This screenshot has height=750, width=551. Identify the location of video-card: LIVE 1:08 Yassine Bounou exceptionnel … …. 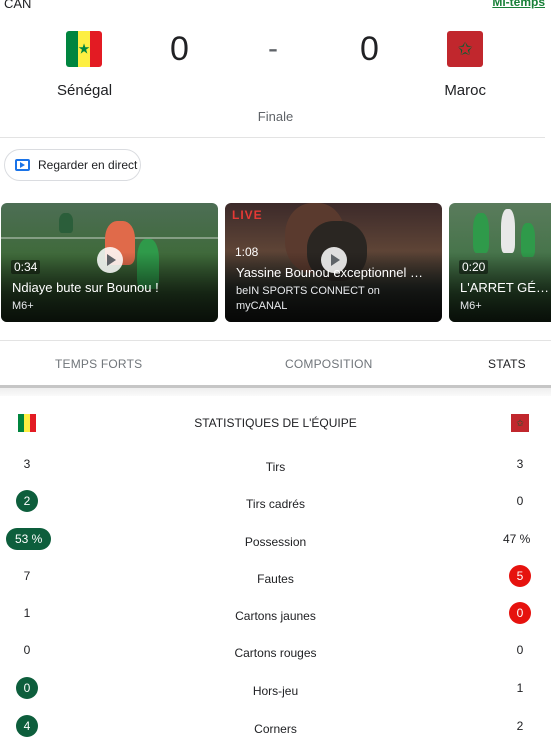
(333, 262).